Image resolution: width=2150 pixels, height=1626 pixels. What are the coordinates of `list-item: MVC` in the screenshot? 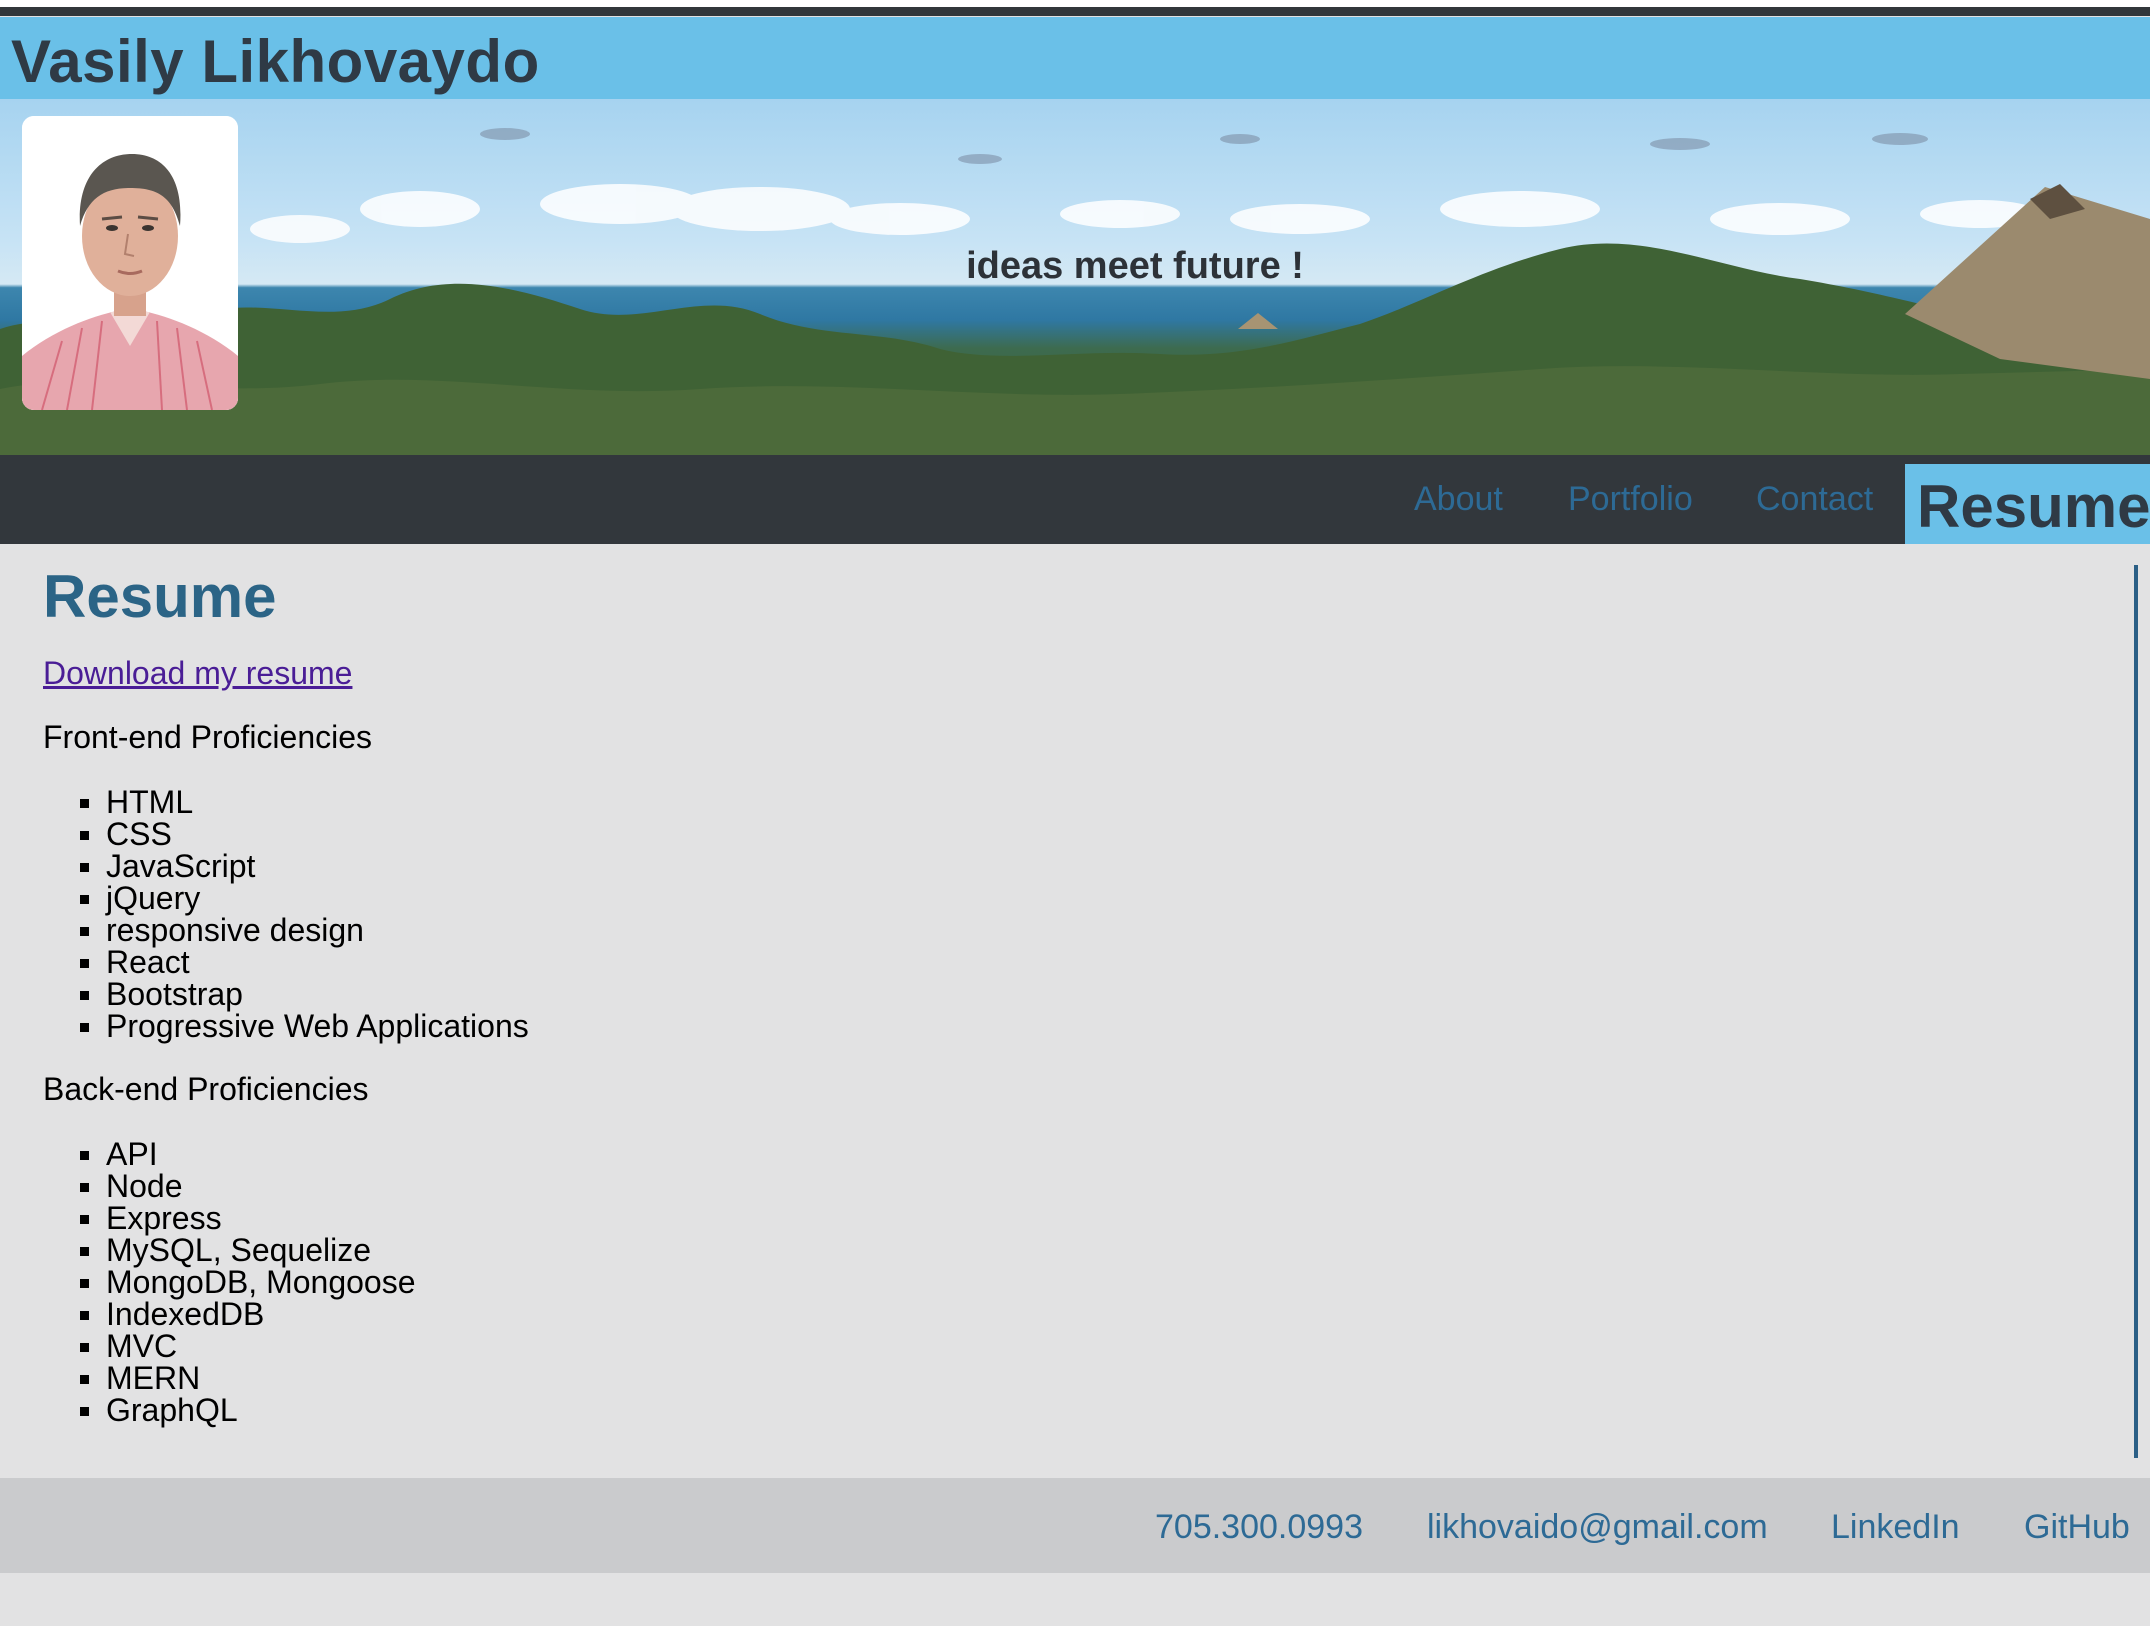 It's located at (208, 1346).